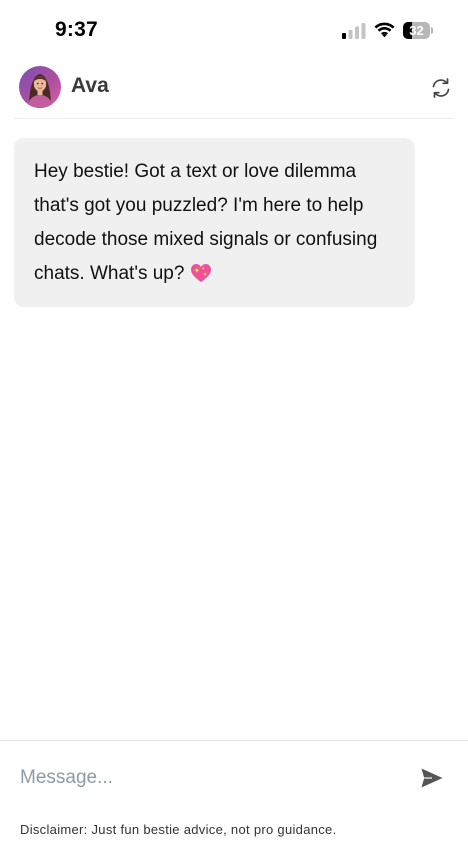  I want to click on status-bar: 9:37 32, so click(234, 30).